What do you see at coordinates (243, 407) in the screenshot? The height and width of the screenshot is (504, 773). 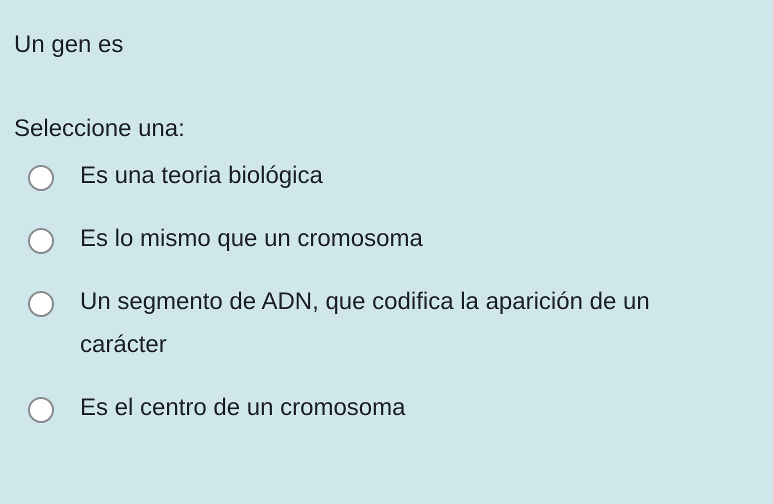 I see `option-label: Es el centro de un cromosoma` at bounding box center [243, 407].